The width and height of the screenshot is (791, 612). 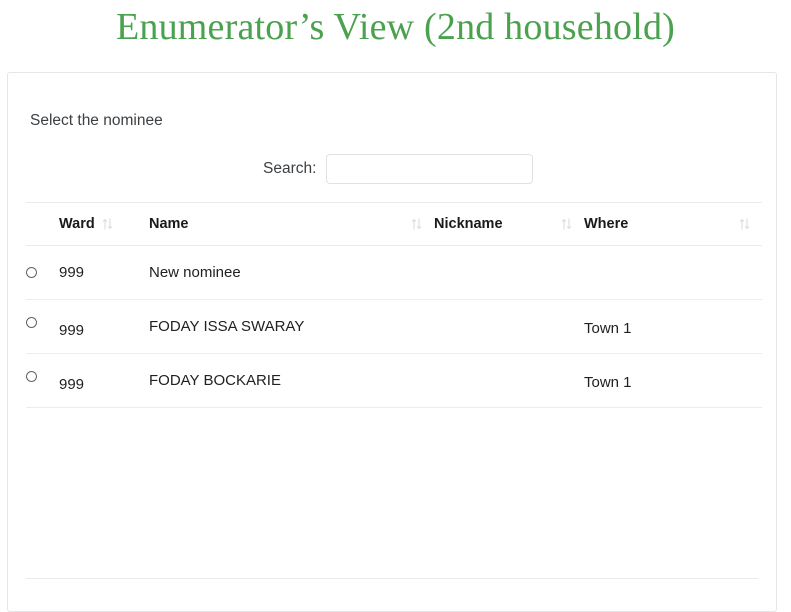 I want to click on column-header-name: Name, so click(x=291, y=223).